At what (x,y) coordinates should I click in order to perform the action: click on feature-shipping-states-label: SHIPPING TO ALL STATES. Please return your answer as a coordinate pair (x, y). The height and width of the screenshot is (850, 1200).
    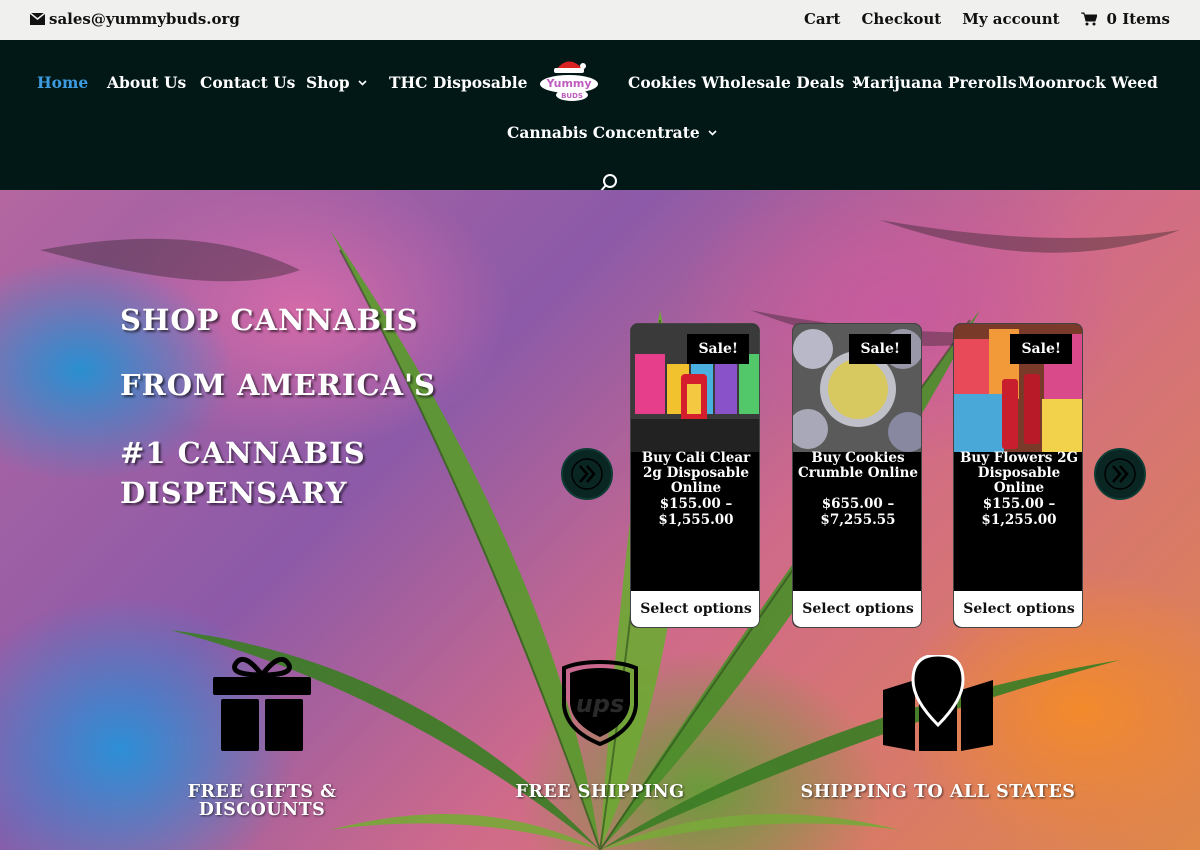
    Looking at the image, I should click on (938, 792).